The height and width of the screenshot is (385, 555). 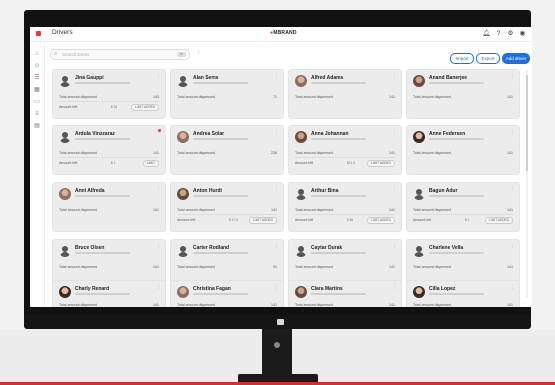 What do you see at coordinates (325, 191) in the screenshot?
I see `driver-name: Arthur Bina` at bounding box center [325, 191].